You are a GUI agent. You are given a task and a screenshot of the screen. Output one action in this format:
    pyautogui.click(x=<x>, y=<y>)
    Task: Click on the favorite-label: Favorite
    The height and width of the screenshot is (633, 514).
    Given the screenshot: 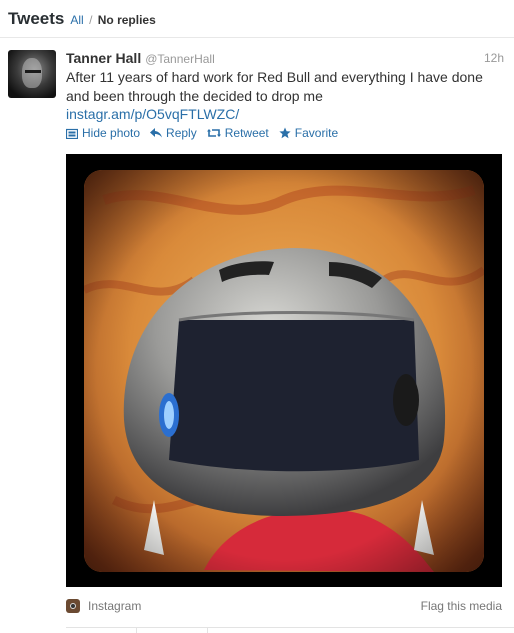 What is the action you would take?
    pyautogui.click(x=316, y=133)
    